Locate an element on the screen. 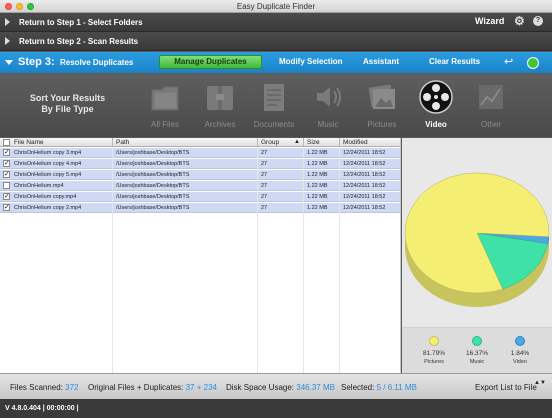 This screenshot has width=552, height=418. select-arrows-icon: ▲▼ is located at coordinates (540, 383).